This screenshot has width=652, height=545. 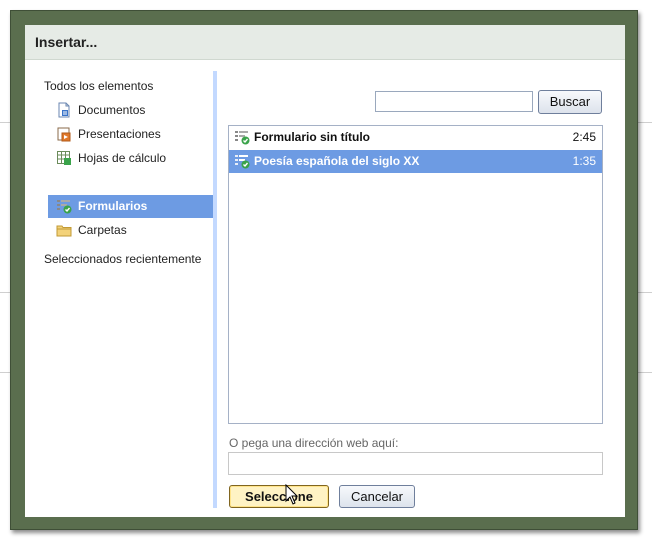 I want to click on file-time: 1:35, so click(x=584, y=161).